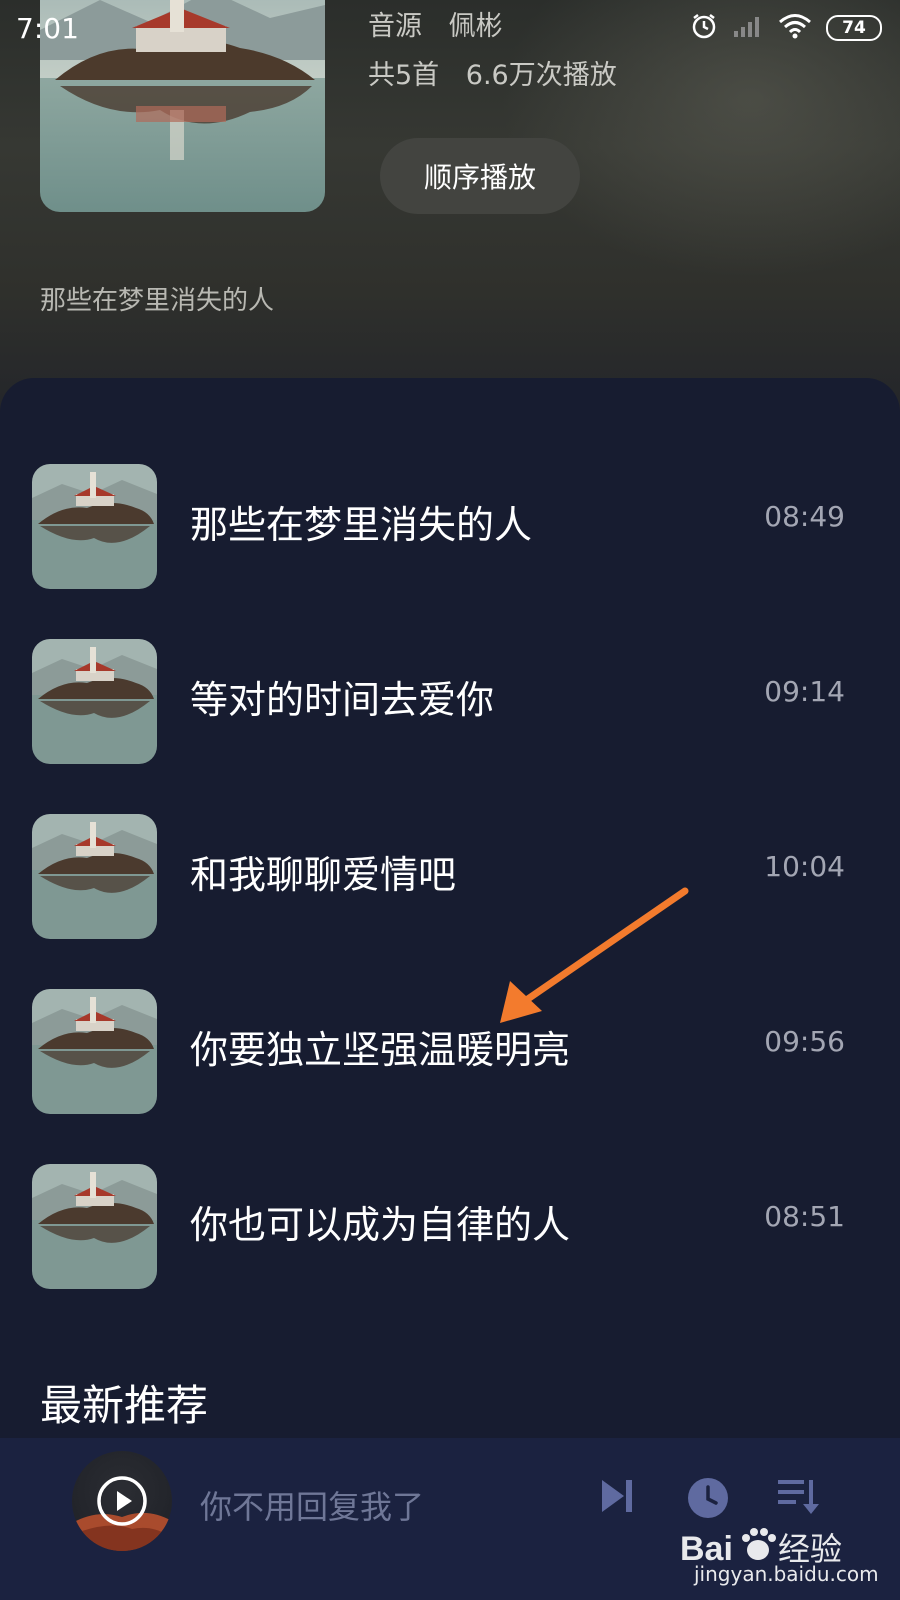  I want to click on play-order-button: 顺序播放, so click(480, 176).